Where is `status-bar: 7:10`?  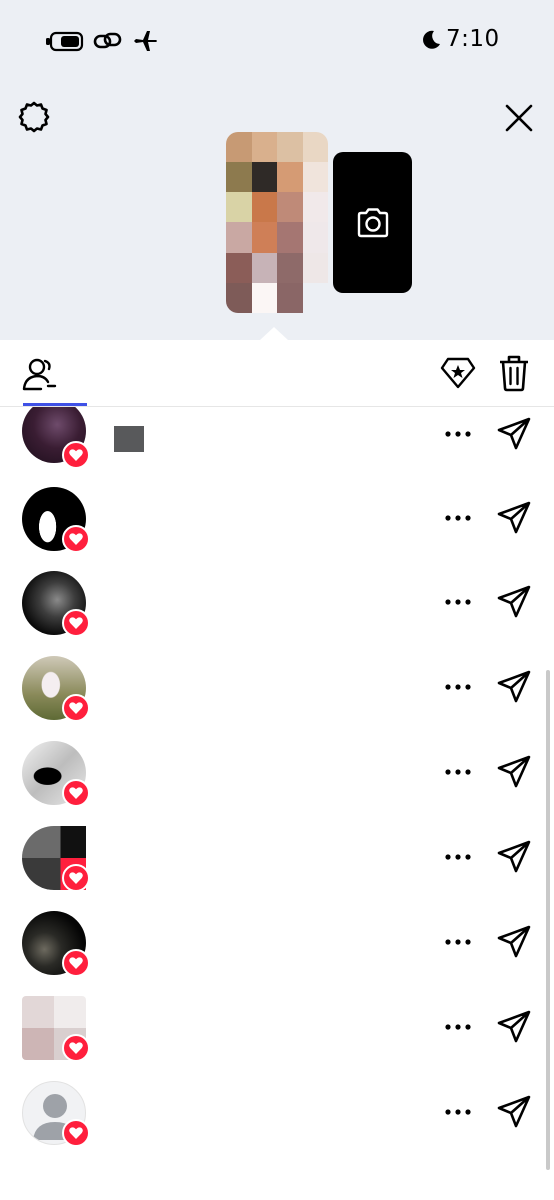
status-bar: 7:10 is located at coordinates (277, 40).